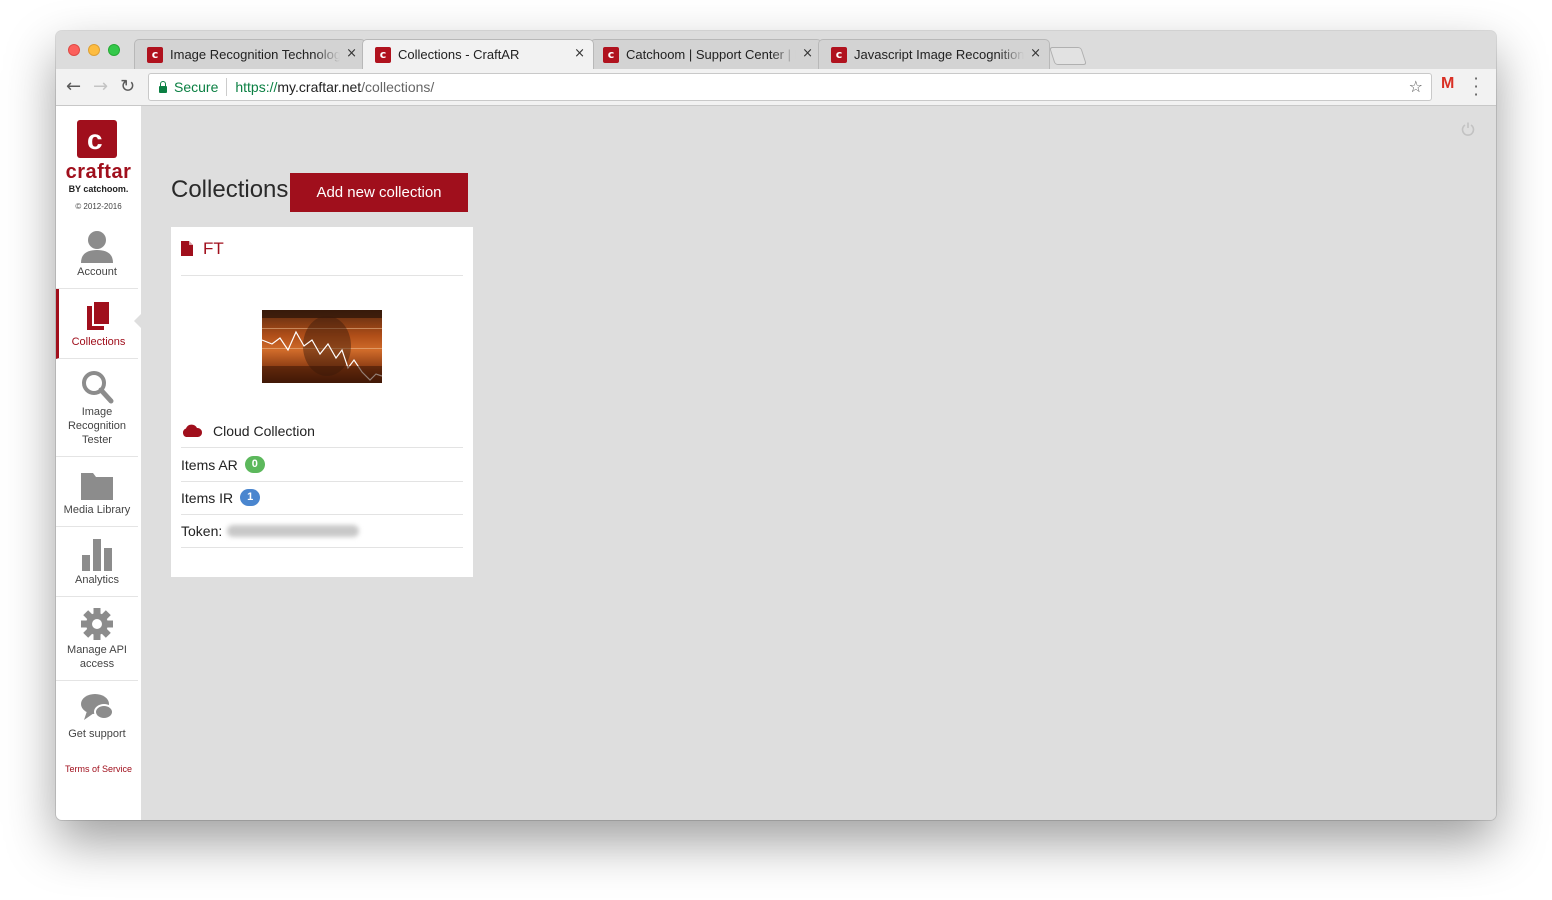  What do you see at coordinates (73, 86) in the screenshot?
I see `back-arrow-icon: ←` at bounding box center [73, 86].